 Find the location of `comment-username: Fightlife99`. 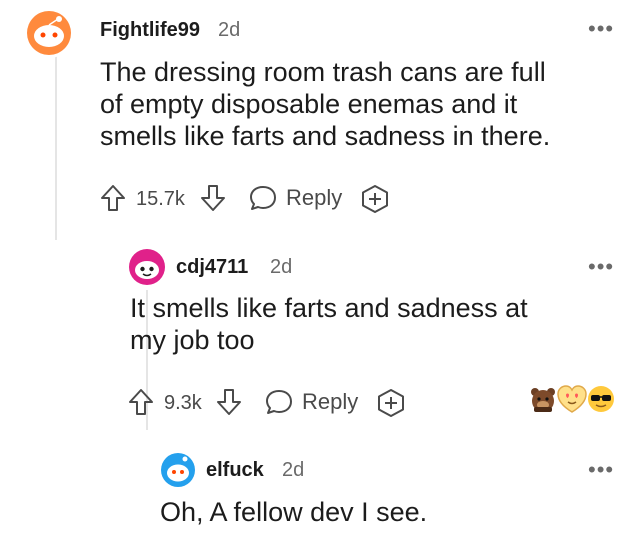

comment-username: Fightlife99 is located at coordinates (150, 30).